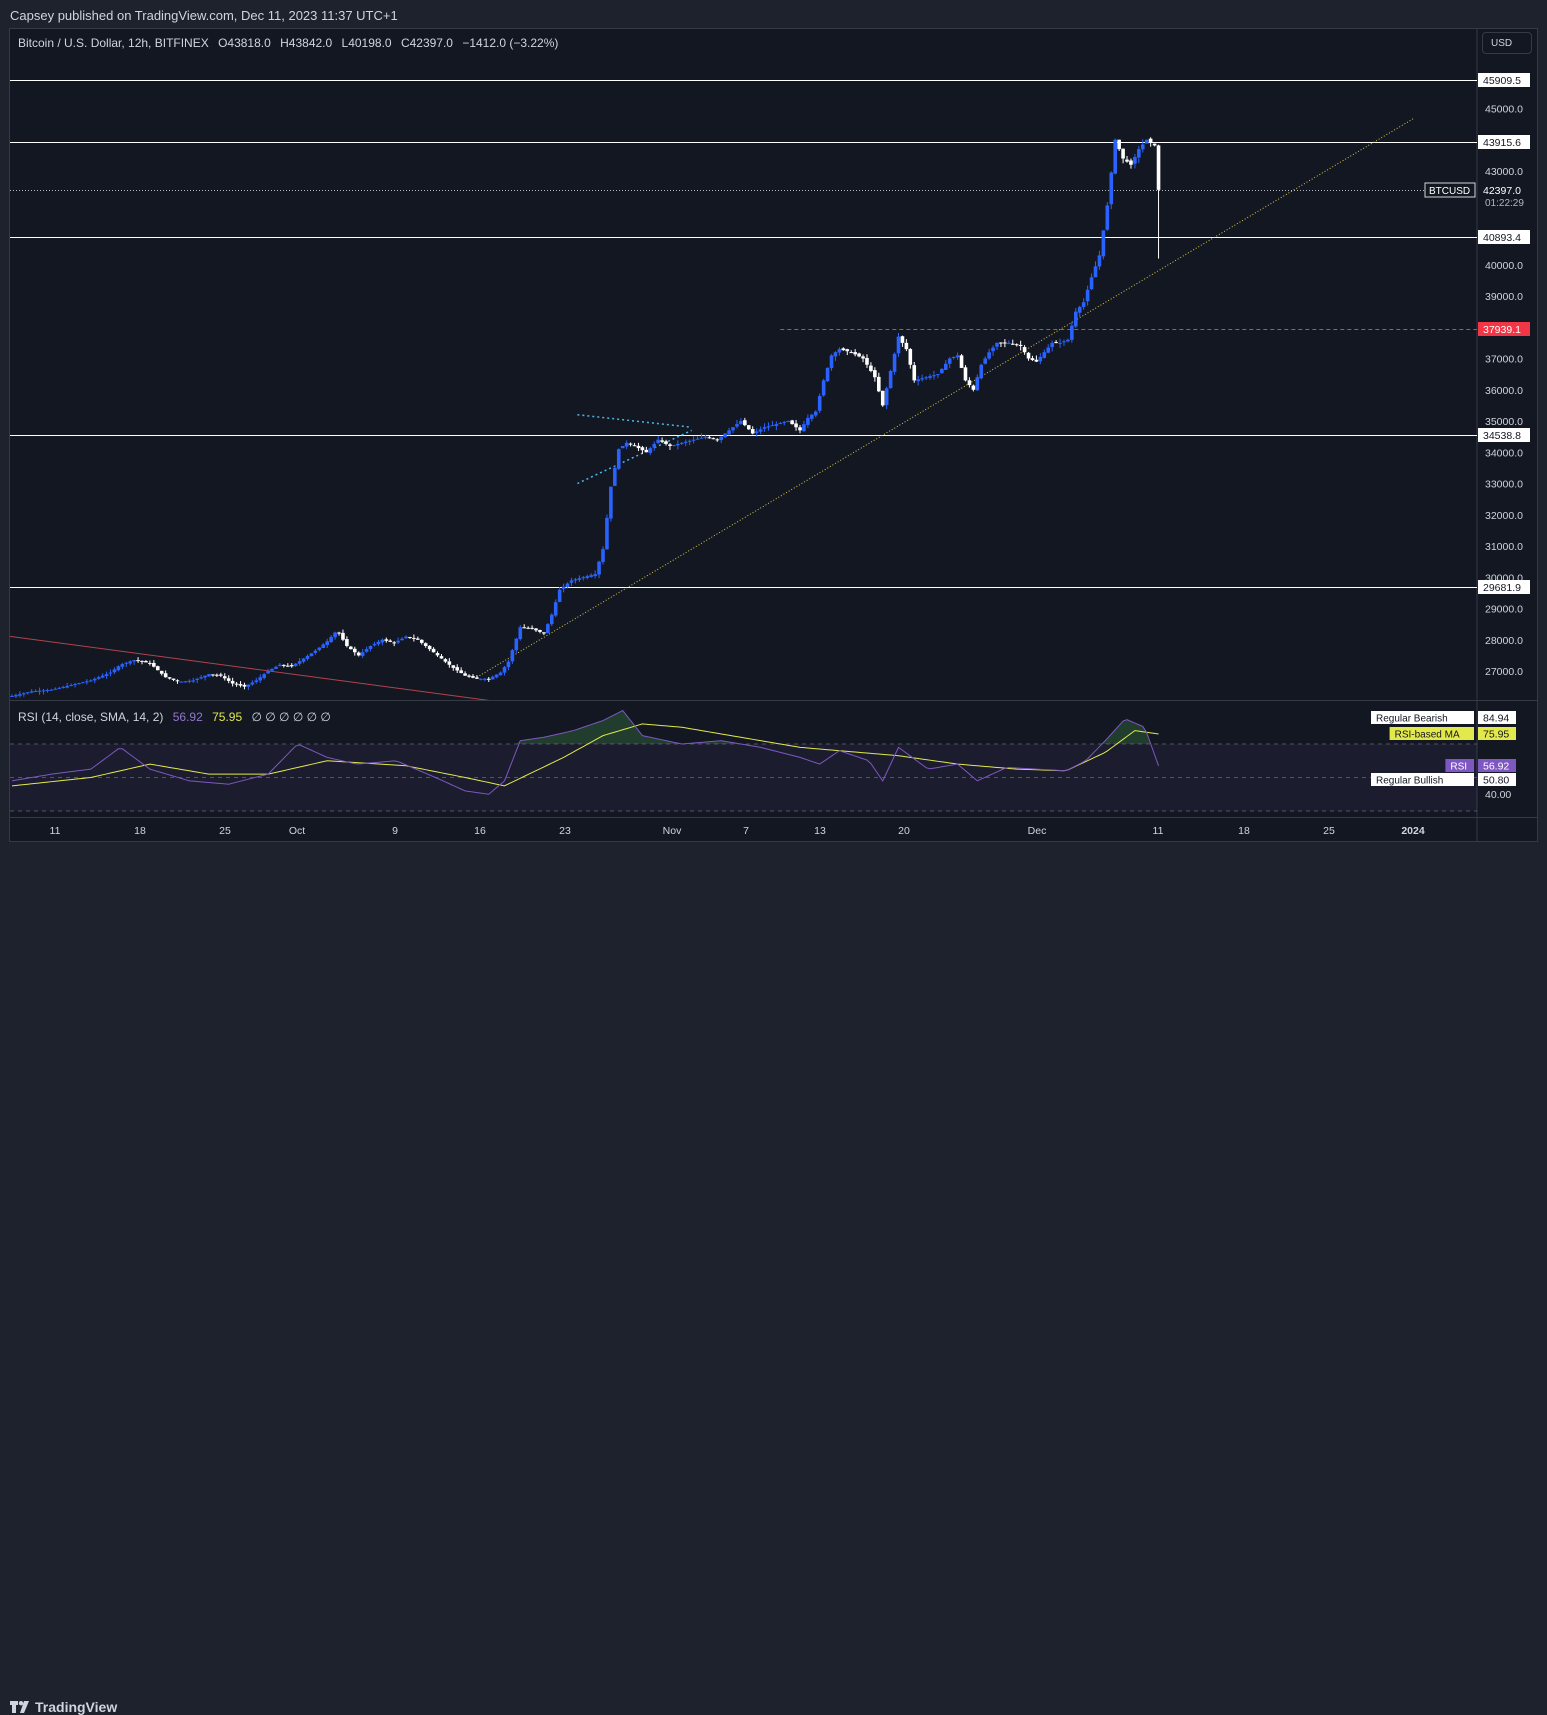 The width and height of the screenshot is (1547, 1715). Describe the element at coordinates (245, 668) in the screenshot. I see `descending-trendline` at that location.